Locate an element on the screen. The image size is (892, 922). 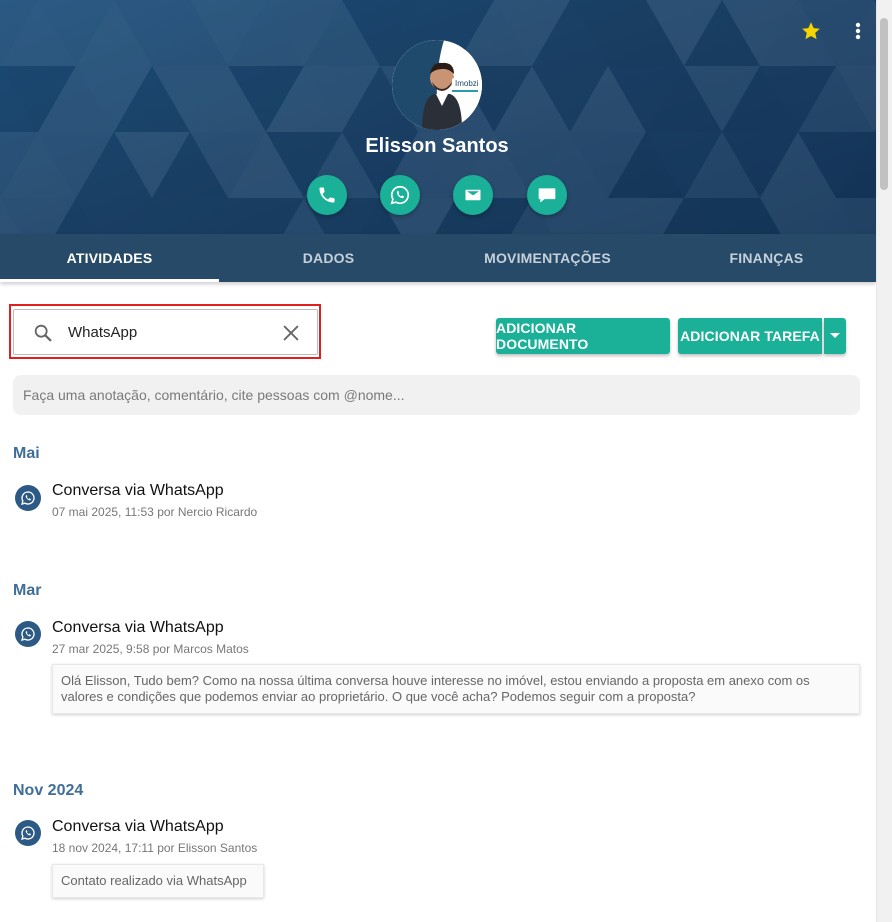
close-icon is located at coordinates (291, 333).